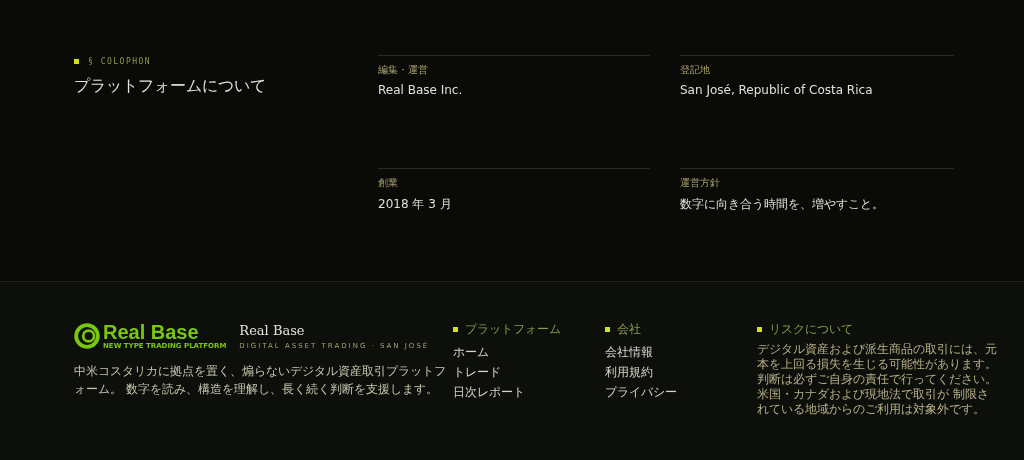 Image resolution: width=1024 pixels, height=460 pixels. Describe the element at coordinates (471, 352) in the screenshot. I see `footer-link: ホーム` at that location.